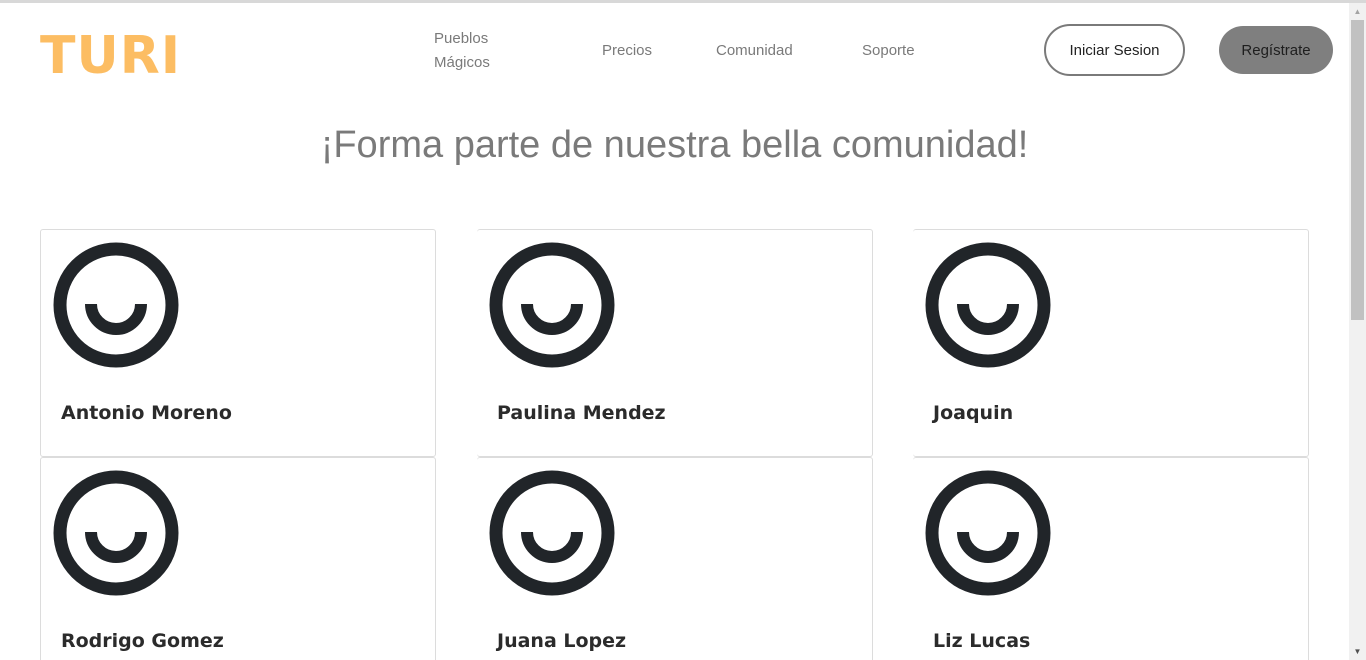 The height and width of the screenshot is (660, 1366). What do you see at coordinates (110, 56) in the screenshot?
I see `logo: TURI` at bounding box center [110, 56].